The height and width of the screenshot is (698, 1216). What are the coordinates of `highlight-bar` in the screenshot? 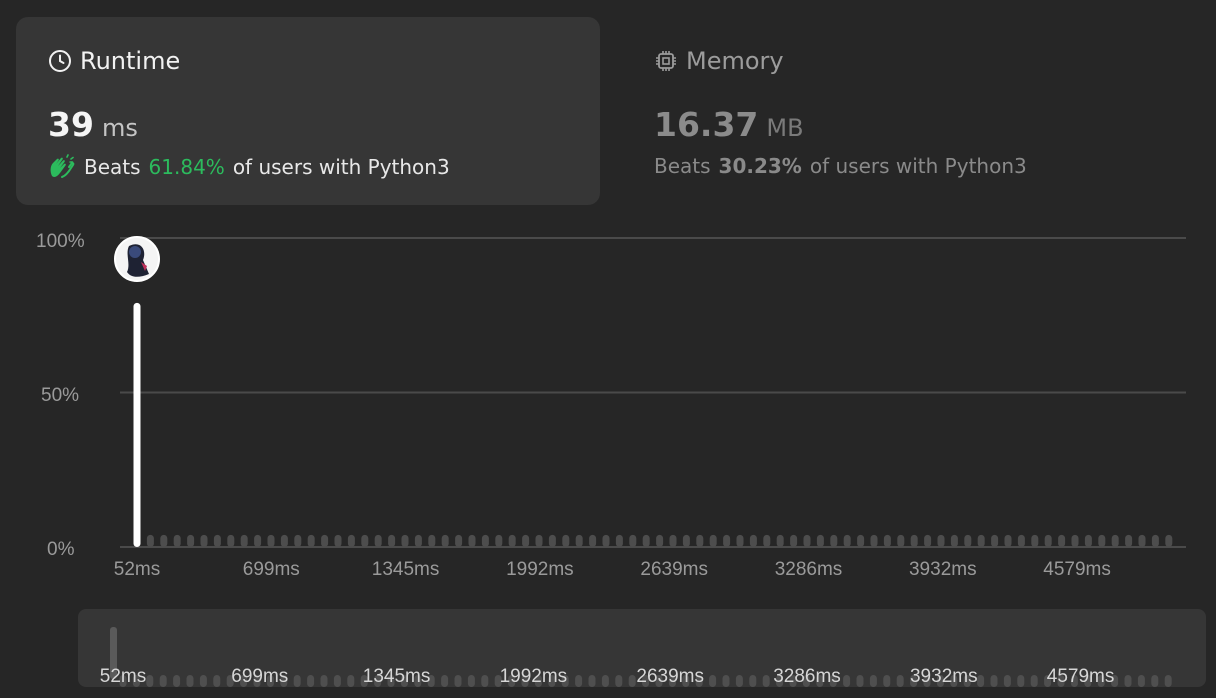 It's located at (137, 424).